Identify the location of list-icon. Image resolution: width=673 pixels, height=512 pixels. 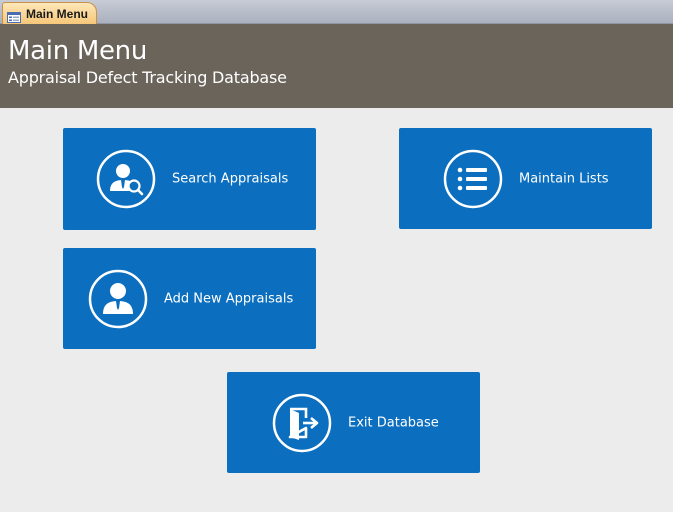
(473, 179).